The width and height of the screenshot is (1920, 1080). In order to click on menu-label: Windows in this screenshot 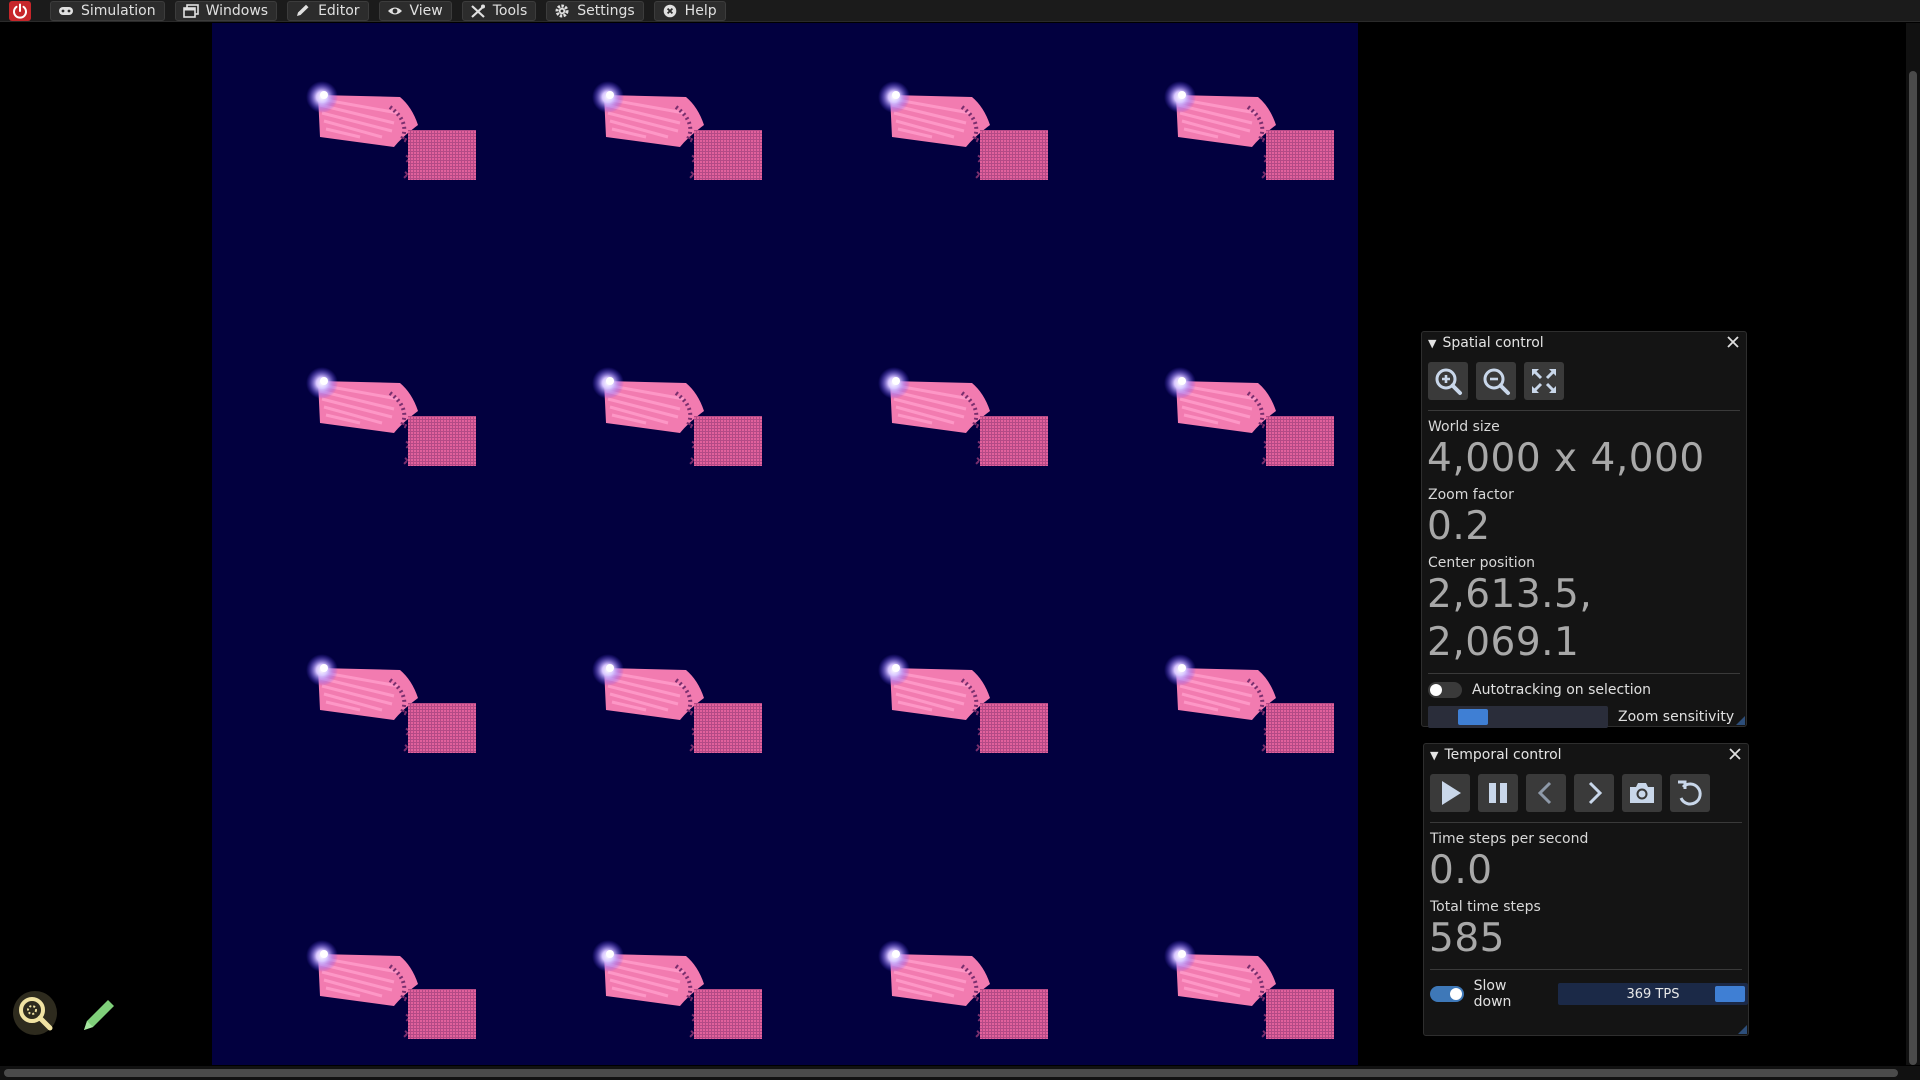, I will do `click(237, 10)`.